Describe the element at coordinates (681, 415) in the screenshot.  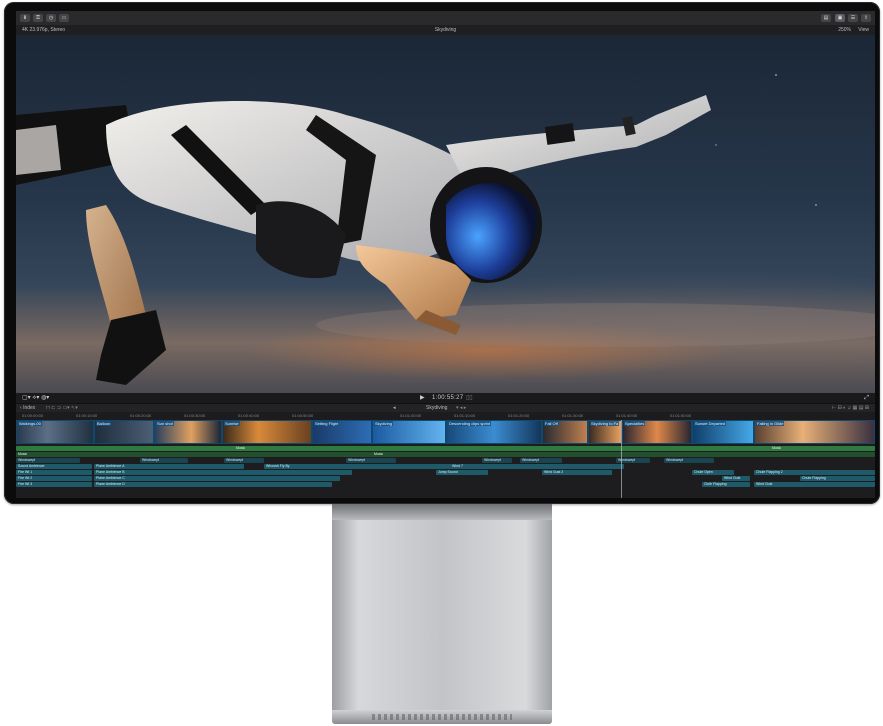
I see `ruler-tick: 01:01:50:00` at that location.